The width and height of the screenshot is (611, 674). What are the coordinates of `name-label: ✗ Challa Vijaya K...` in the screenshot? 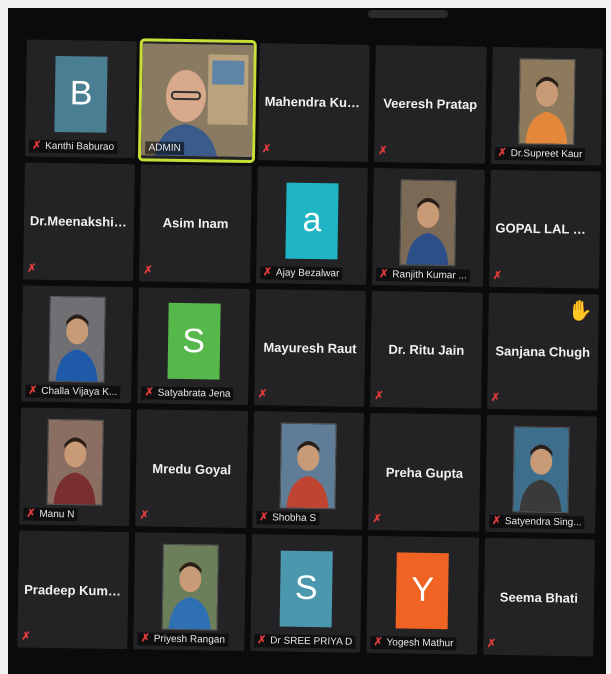 It's located at (73, 392).